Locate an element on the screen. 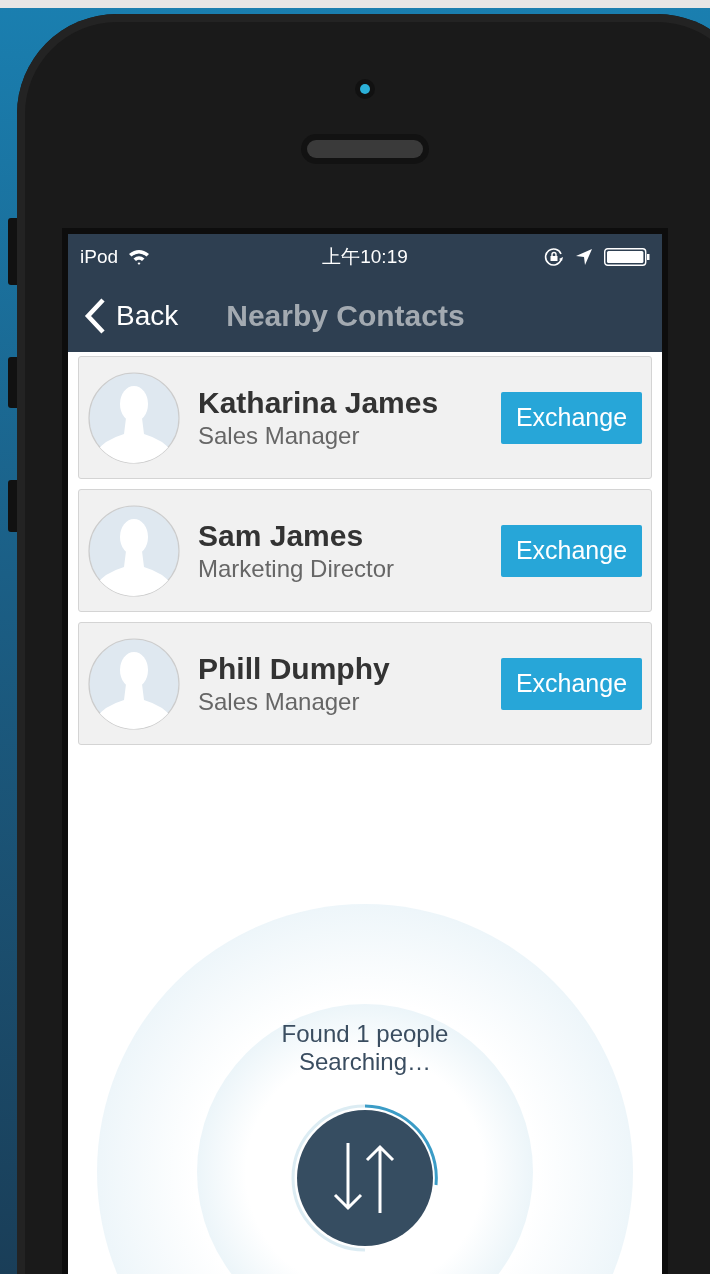 The height and width of the screenshot is (1274, 710). clock-time: 上午10:19 is located at coordinates (365, 257).